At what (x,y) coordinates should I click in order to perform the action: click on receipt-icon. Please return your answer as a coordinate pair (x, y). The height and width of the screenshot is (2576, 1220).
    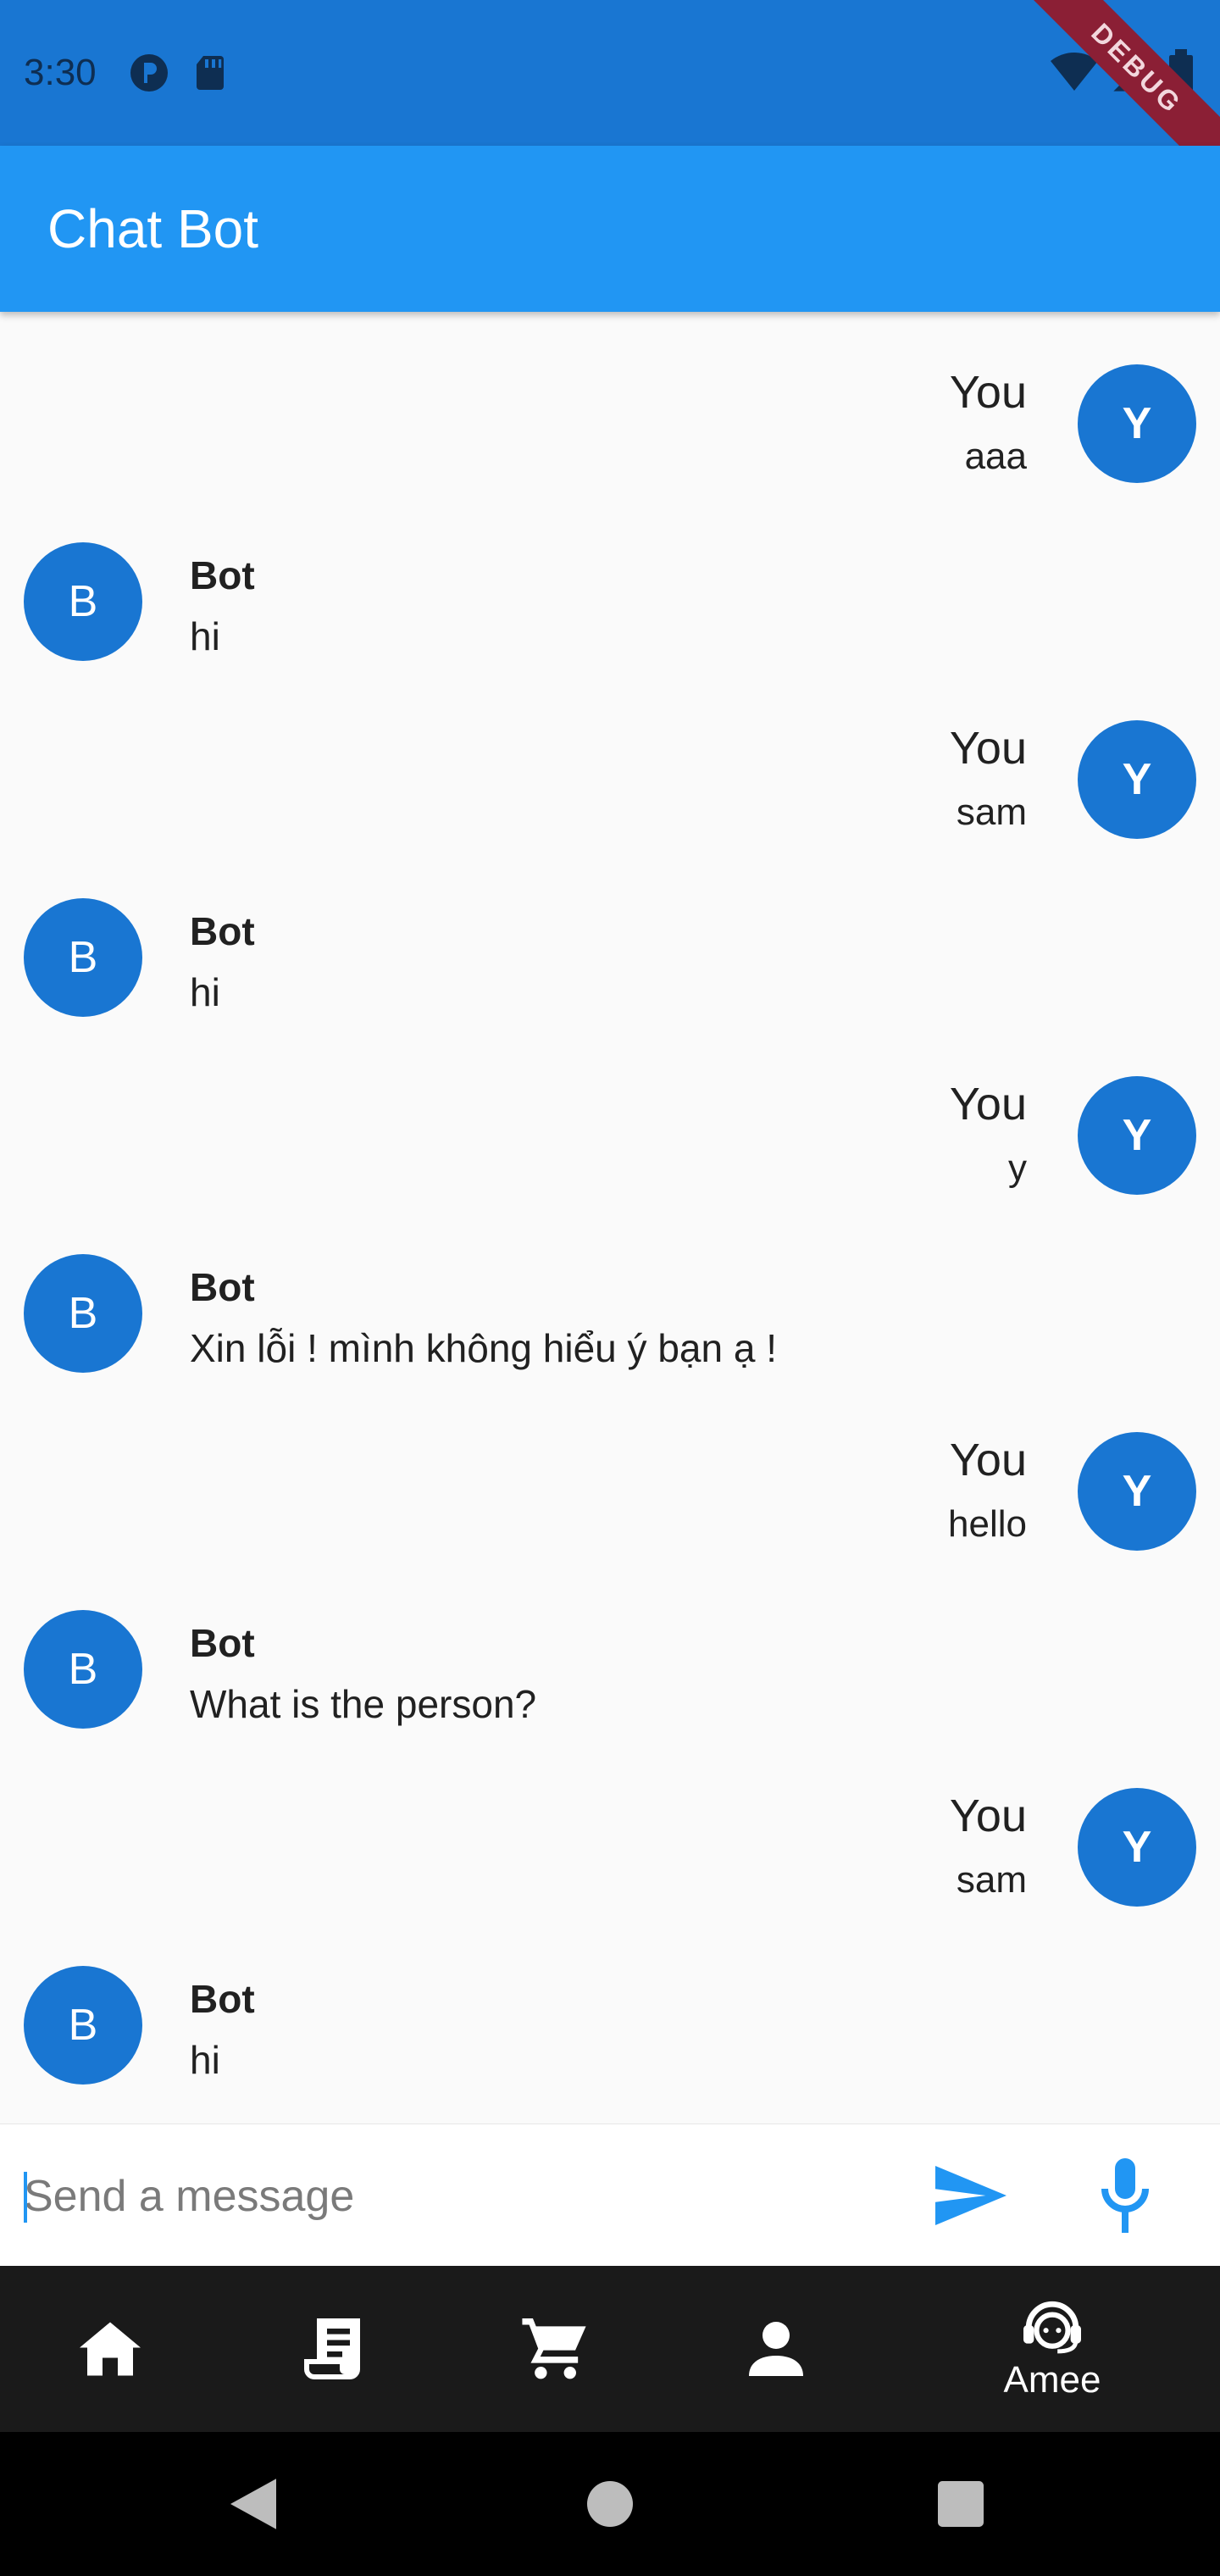
    Looking at the image, I should click on (332, 2348).